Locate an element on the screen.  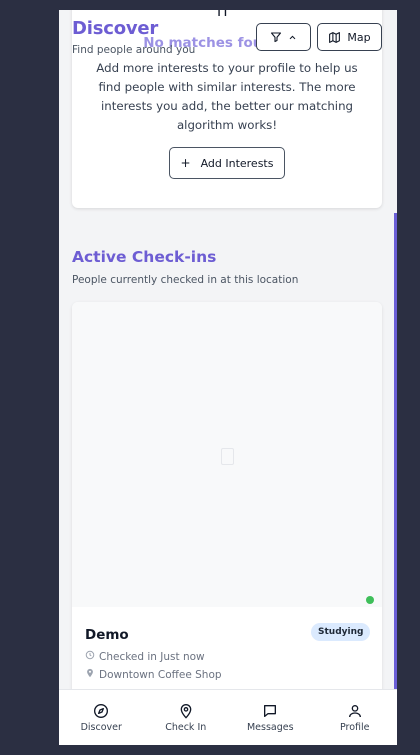
nav-messages-label: Messages is located at coordinates (270, 727).